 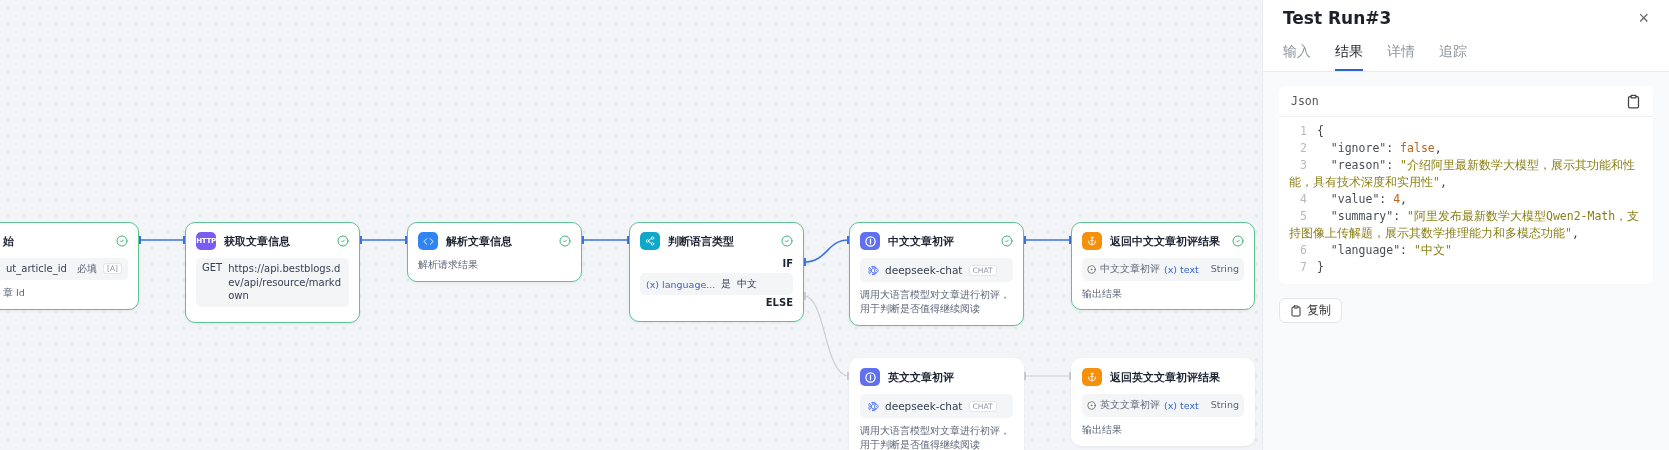 What do you see at coordinates (448, 264) in the screenshot?
I see `node-description: 解析请求结果` at bounding box center [448, 264].